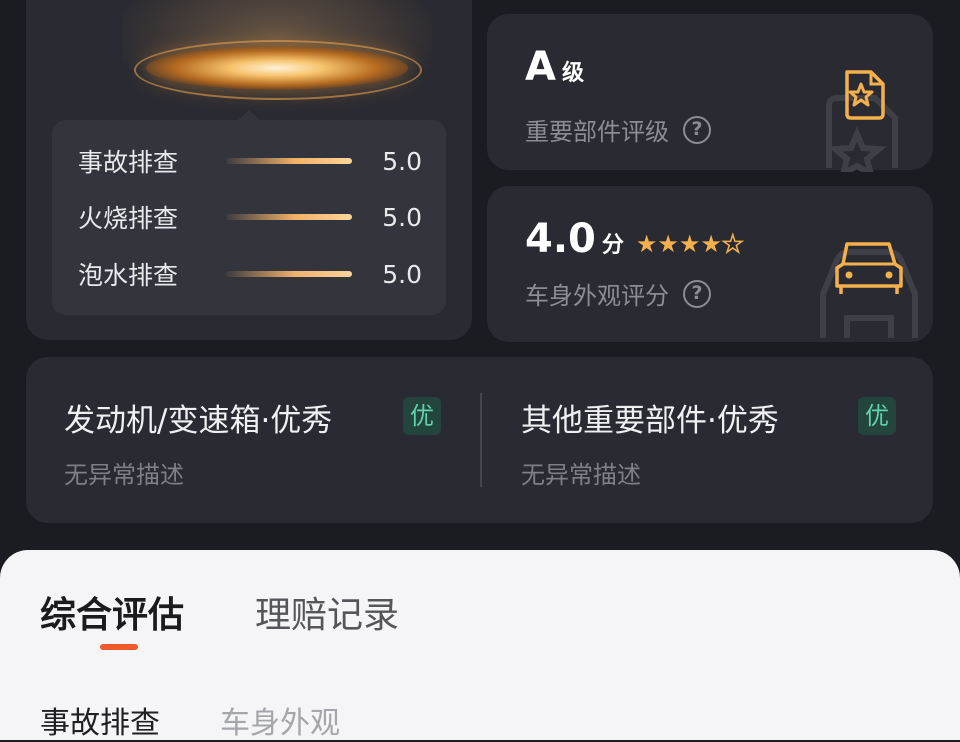  Describe the element at coordinates (280, 720) in the screenshot. I see `subtab-exterior: 车身外观` at that location.